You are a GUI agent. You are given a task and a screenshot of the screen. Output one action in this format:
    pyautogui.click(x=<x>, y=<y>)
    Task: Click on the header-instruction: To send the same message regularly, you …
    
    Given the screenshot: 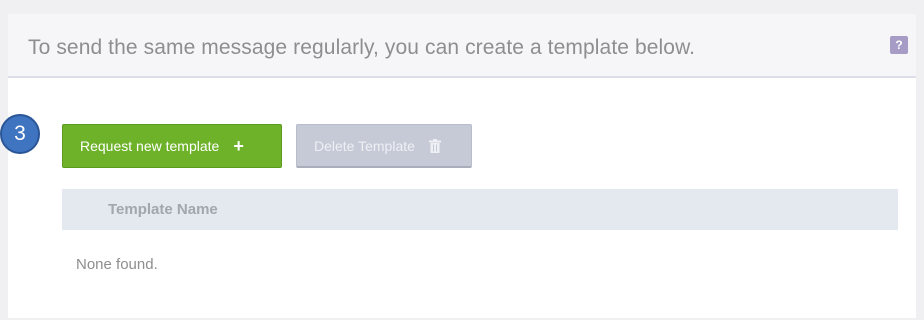 What is the action you would take?
    pyautogui.click(x=362, y=47)
    